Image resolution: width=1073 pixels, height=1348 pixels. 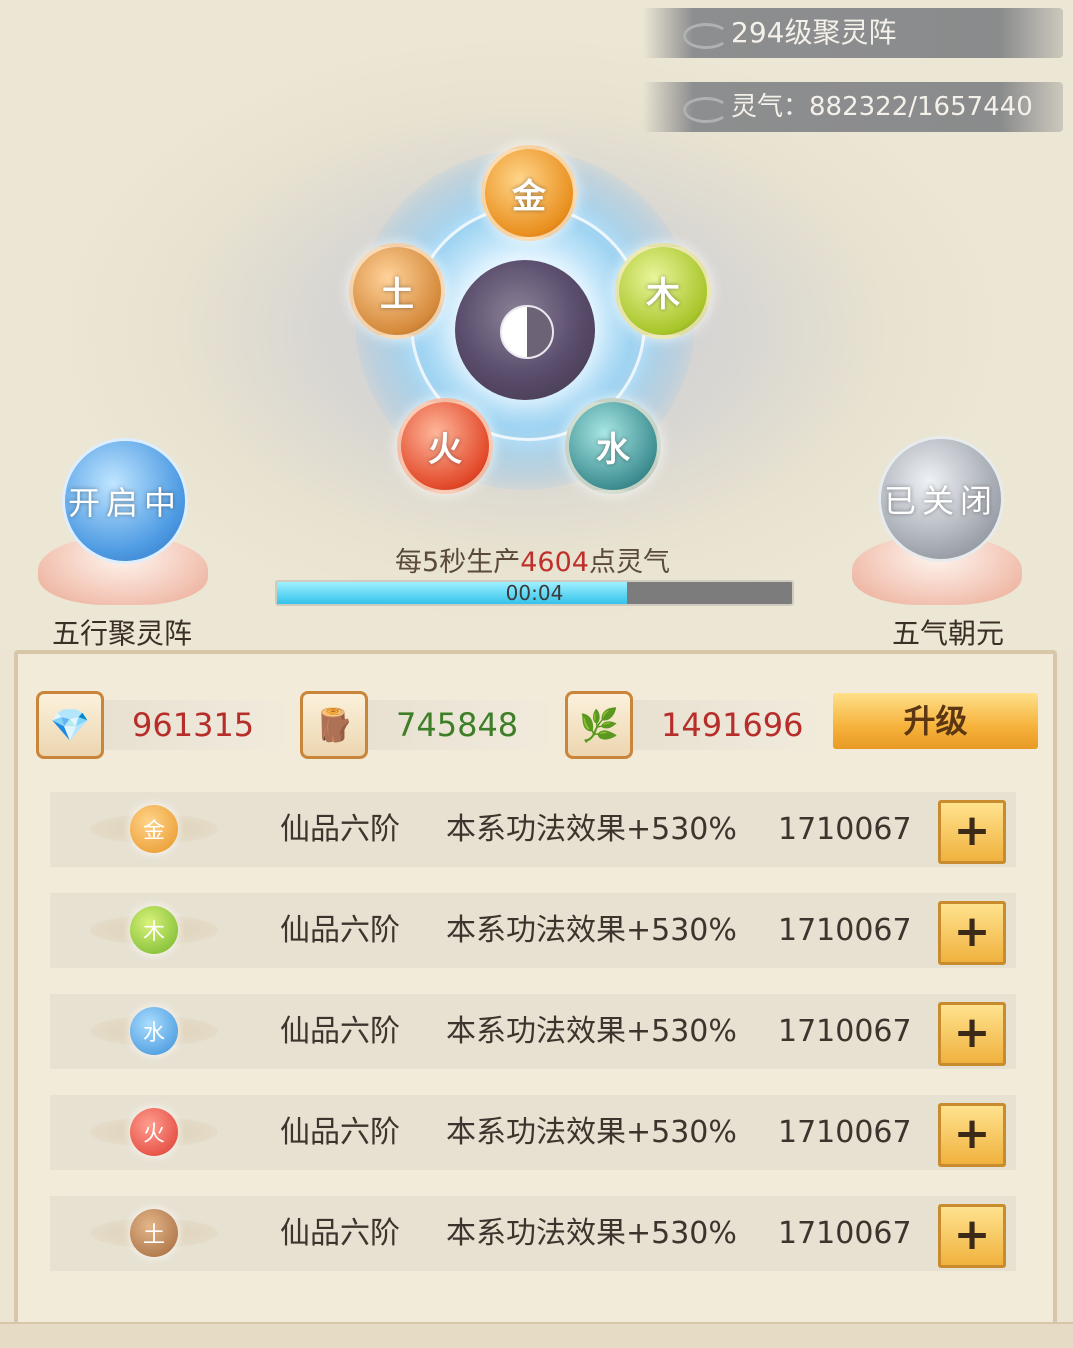 I want to click on element-row-water: 水 仙品六阶 本系功法效果+530% 1710067 +, so click(x=533, y=1031).